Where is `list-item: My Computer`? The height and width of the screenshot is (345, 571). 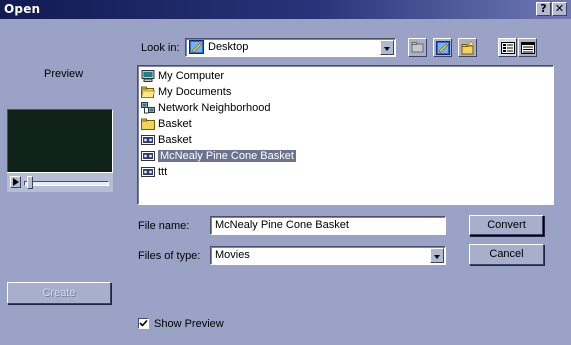 list-item: My Computer is located at coordinates (182, 76).